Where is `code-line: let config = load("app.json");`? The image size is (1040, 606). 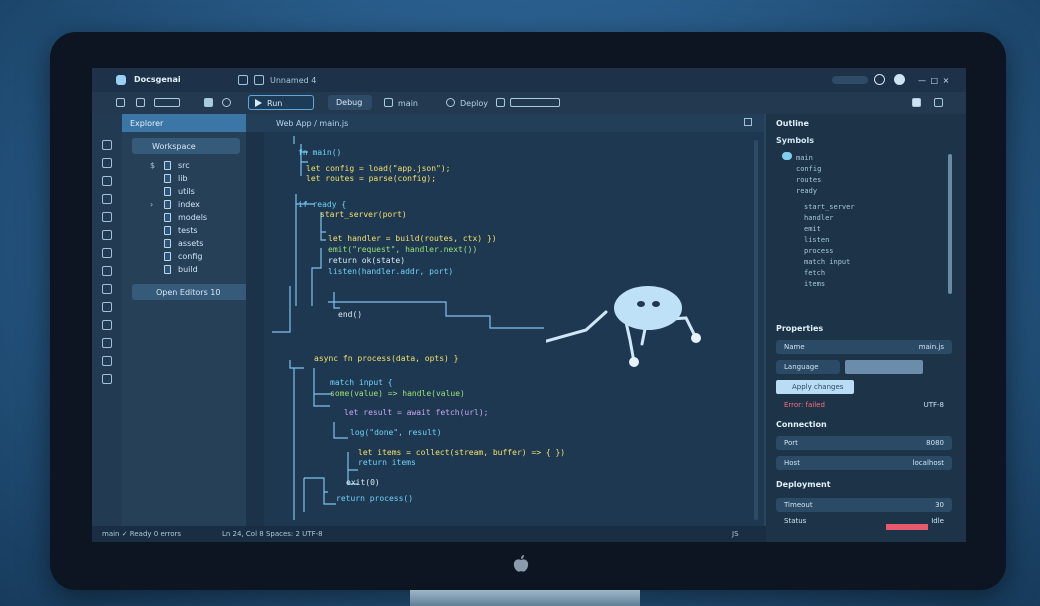
code-line: let config = load("app.json"); is located at coordinates (378, 168).